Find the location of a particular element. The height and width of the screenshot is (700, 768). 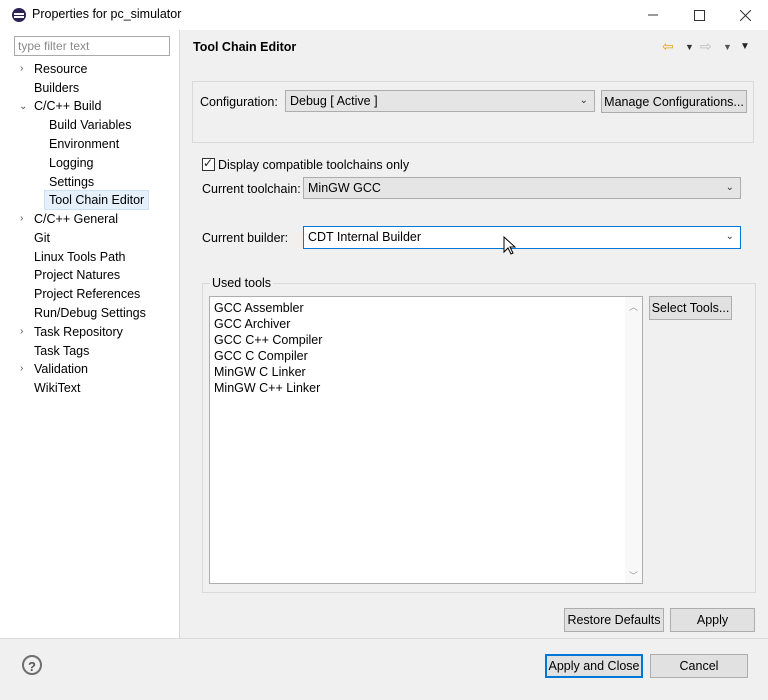

scroll-up-icon: ︿ is located at coordinates (633, 306).